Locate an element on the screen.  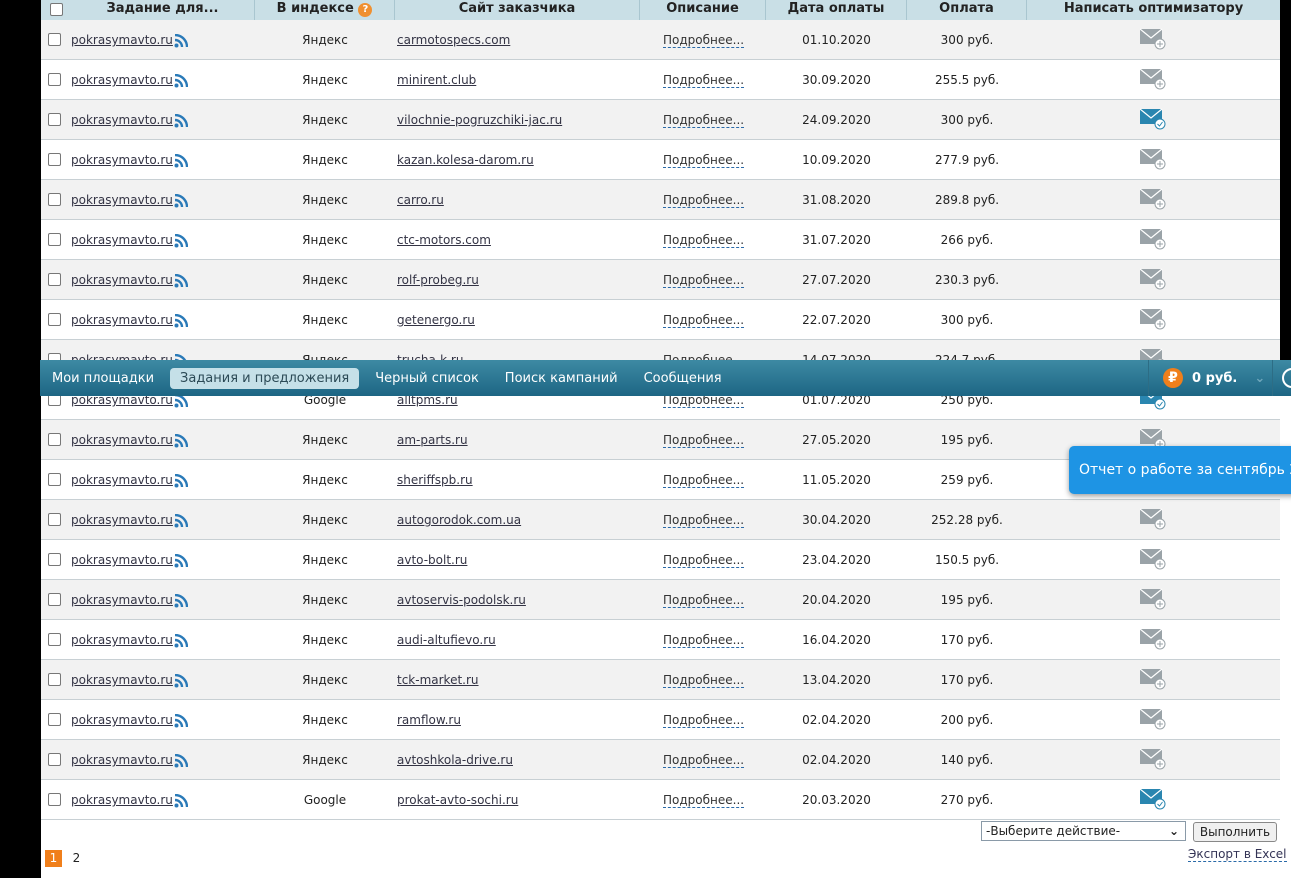
site-link: kazan.kolesa-darom.ru is located at coordinates (465, 160).